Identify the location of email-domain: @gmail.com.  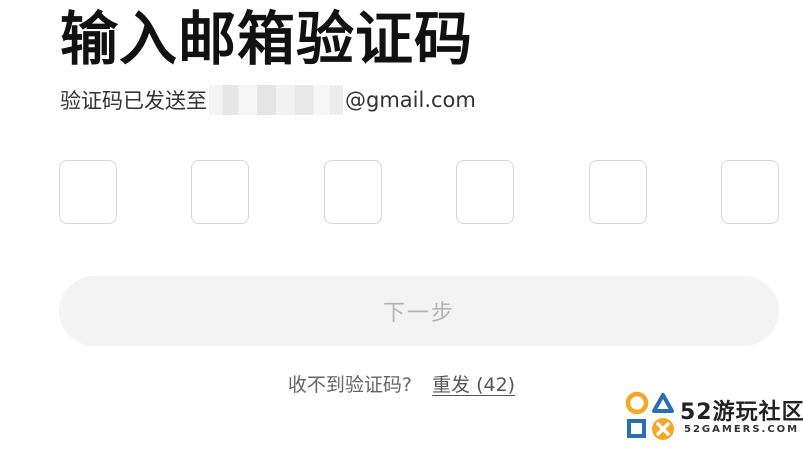
(410, 100).